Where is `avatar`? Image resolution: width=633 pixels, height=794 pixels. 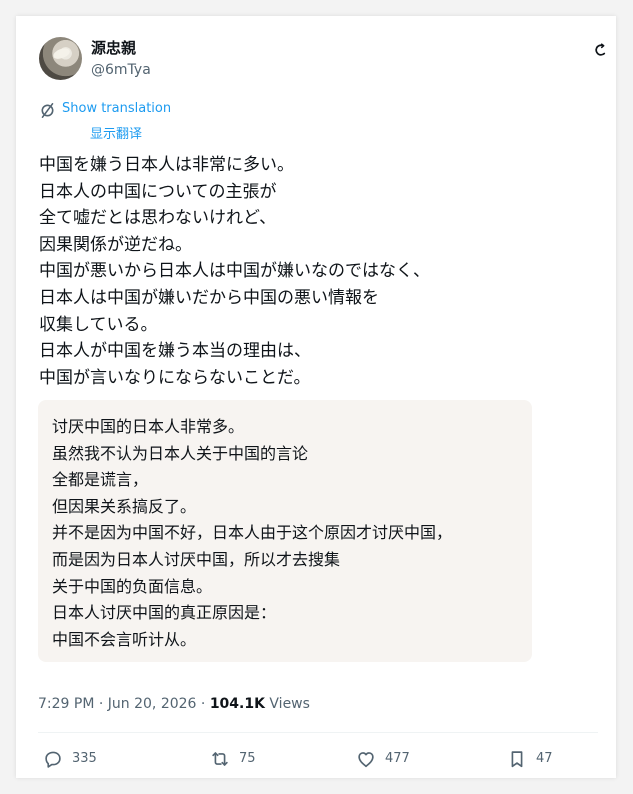 avatar is located at coordinates (60, 58).